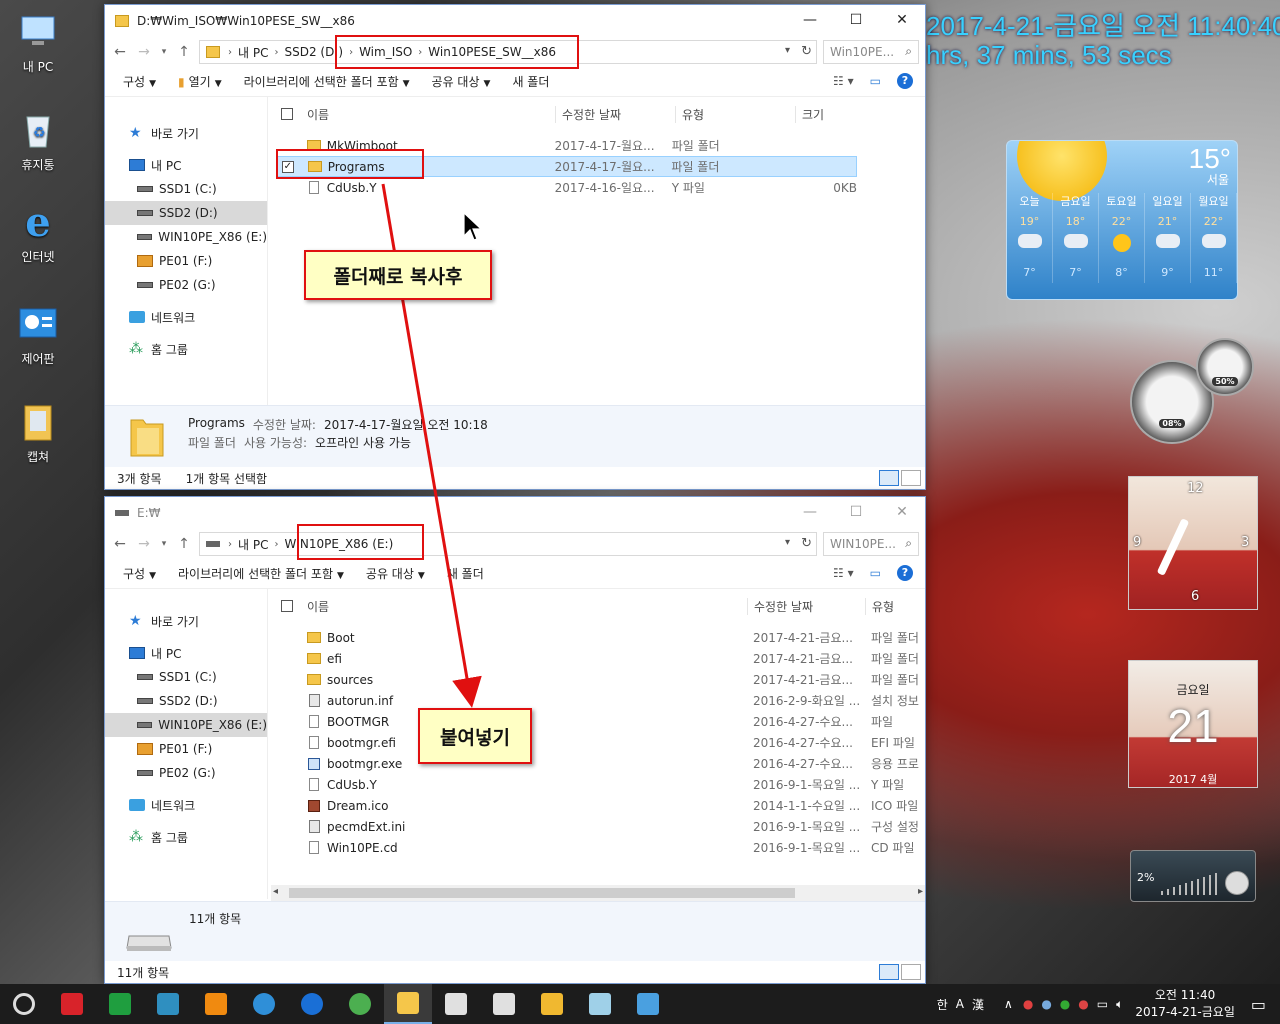 The width and height of the screenshot is (1280, 1024). Describe the element at coordinates (398, 275) in the screenshot. I see `copy-instruction-note: 폴더째로 복사후` at that location.